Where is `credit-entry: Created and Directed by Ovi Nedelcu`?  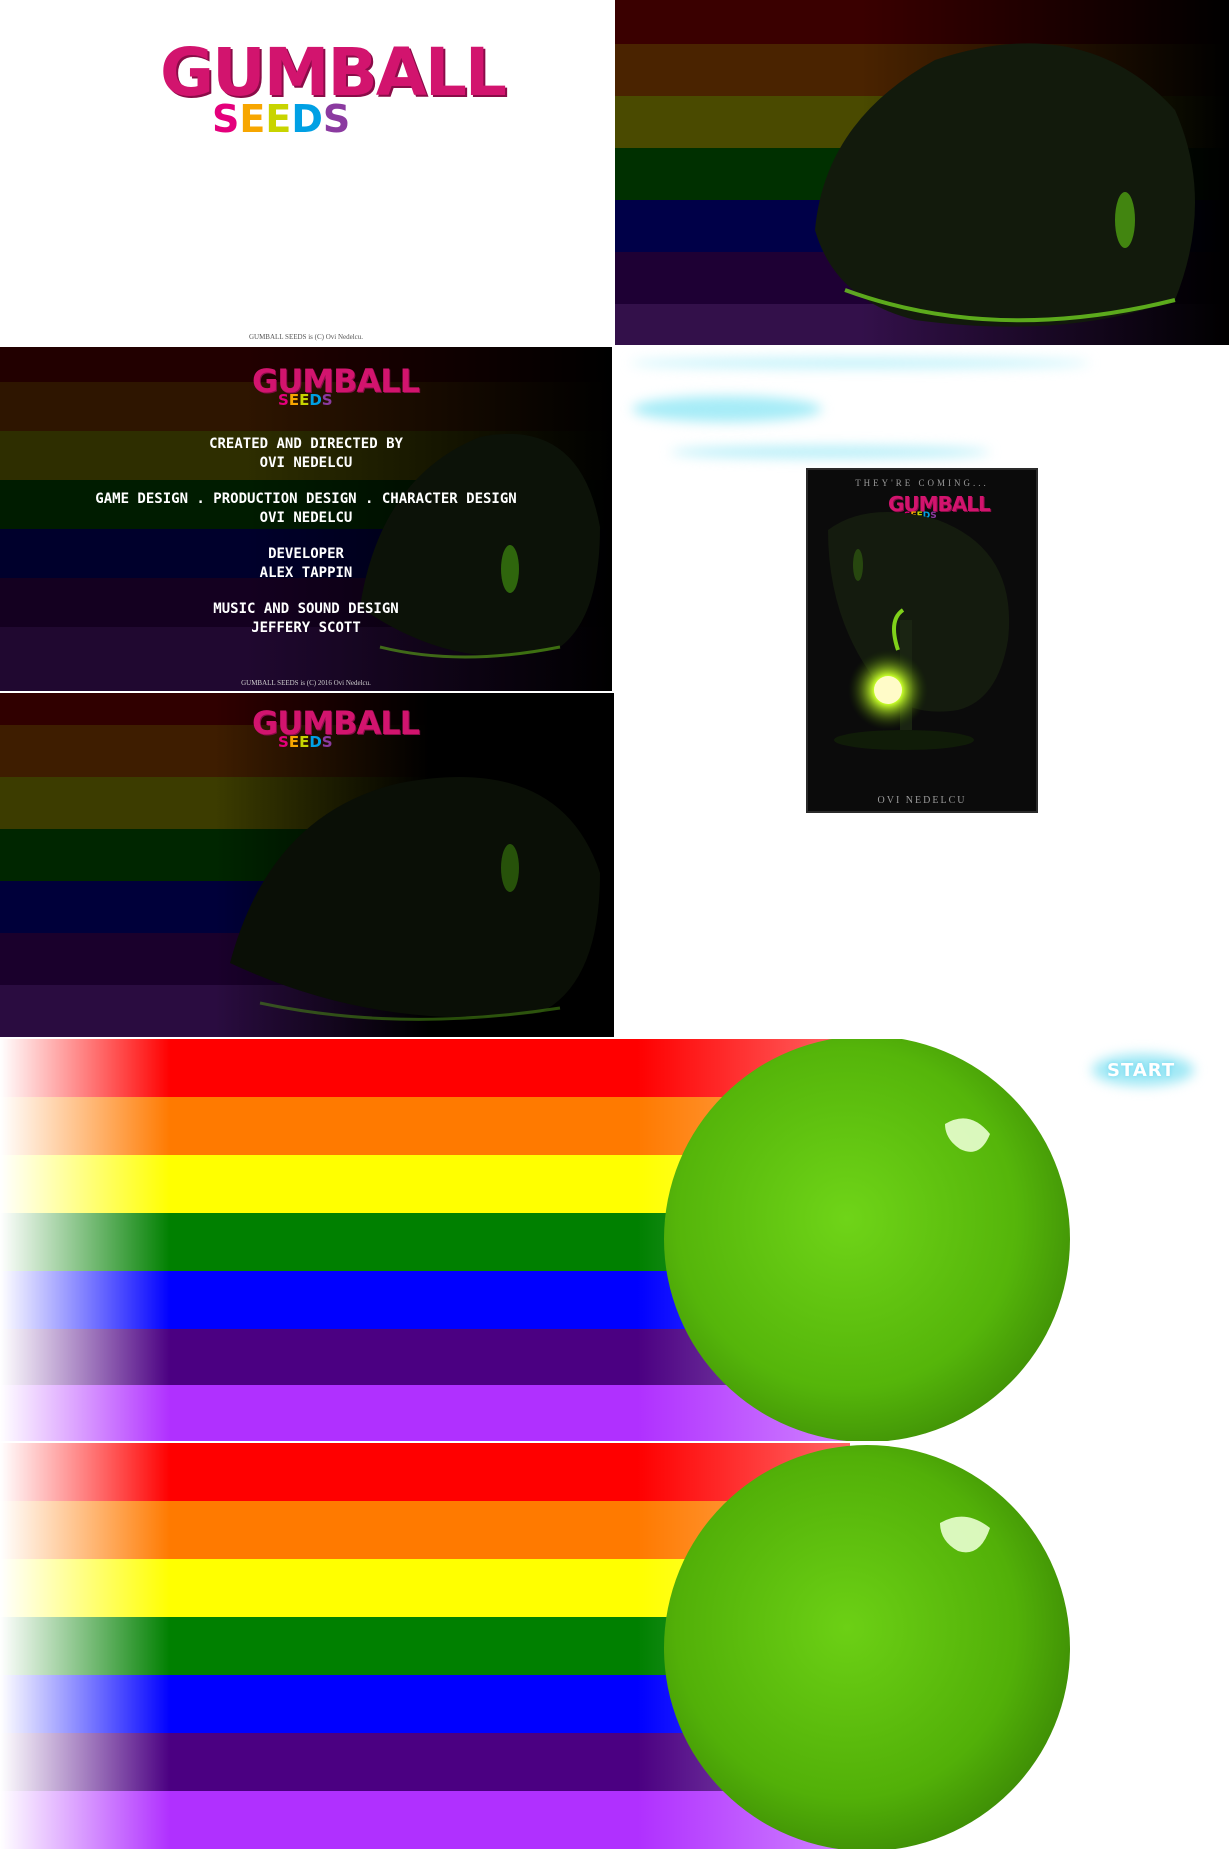
credit-entry: Created and Directed by Ovi Nedelcu is located at coordinates (306, 454).